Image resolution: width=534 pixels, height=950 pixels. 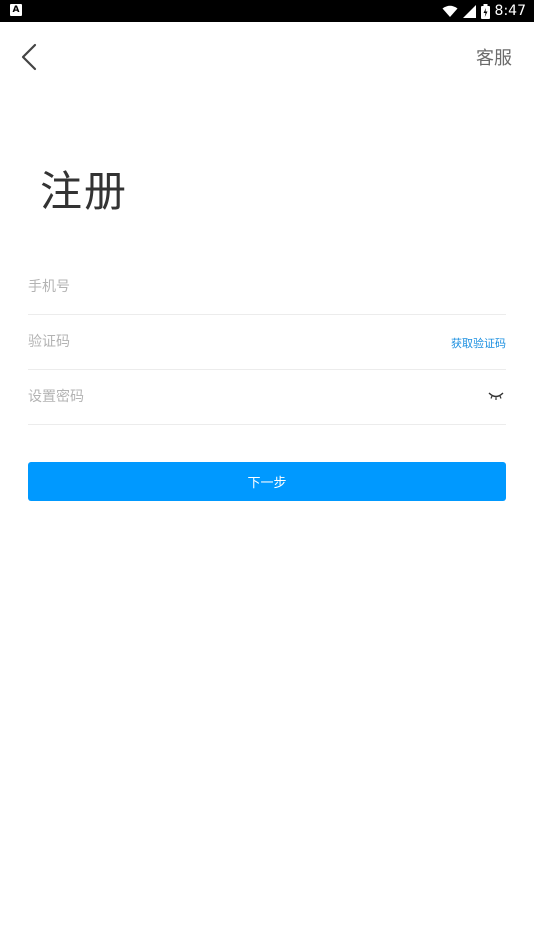 I want to click on verification-code-input, so click(x=267, y=342).